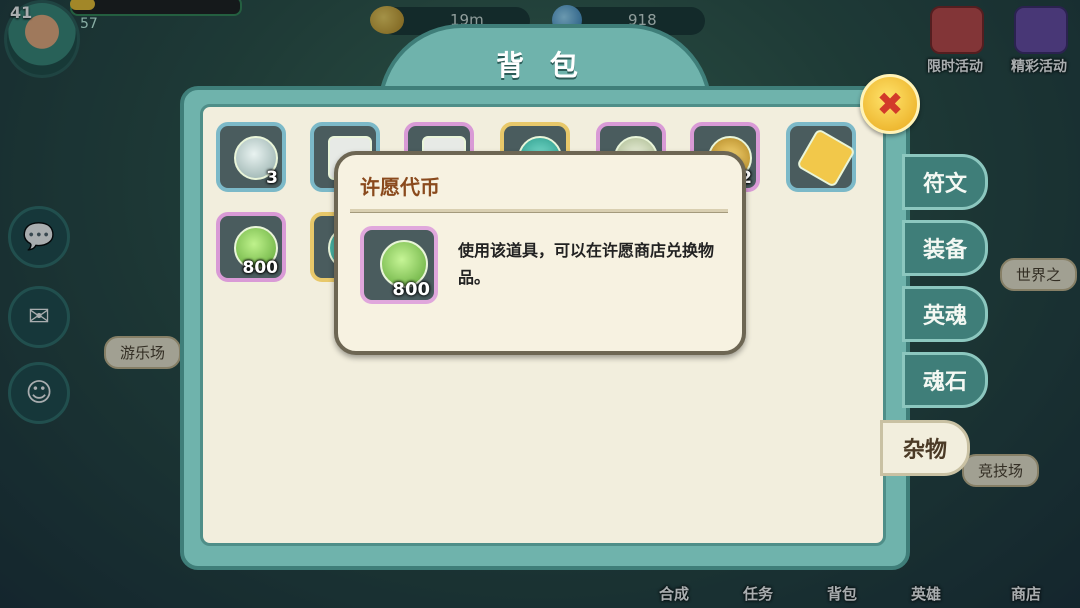 This screenshot has height=608, width=1080. What do you see at coordinates (541, 65) in the screenshot?
I see `dialog-title: 背 包` at bounding box center [541, 65].